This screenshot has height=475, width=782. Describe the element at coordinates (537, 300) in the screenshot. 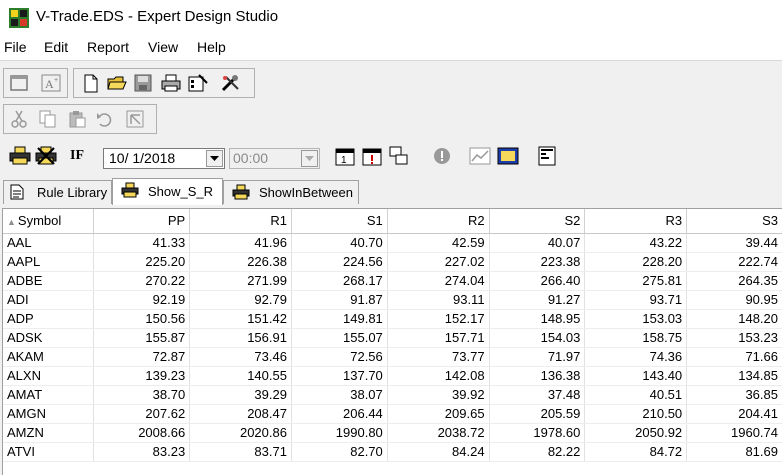

I see `value-cell: 91.27` at that location.